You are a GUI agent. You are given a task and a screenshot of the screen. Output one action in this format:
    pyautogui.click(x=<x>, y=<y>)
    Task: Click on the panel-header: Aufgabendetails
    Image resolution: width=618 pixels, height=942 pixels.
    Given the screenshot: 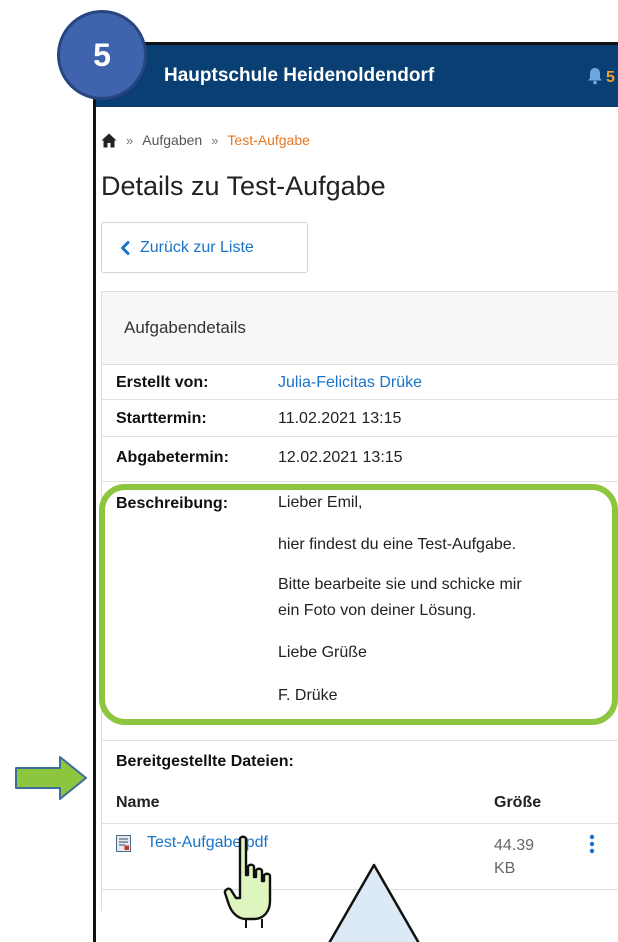 What is the action you would take?
    pyautogui.click(x=360, y=328)
    